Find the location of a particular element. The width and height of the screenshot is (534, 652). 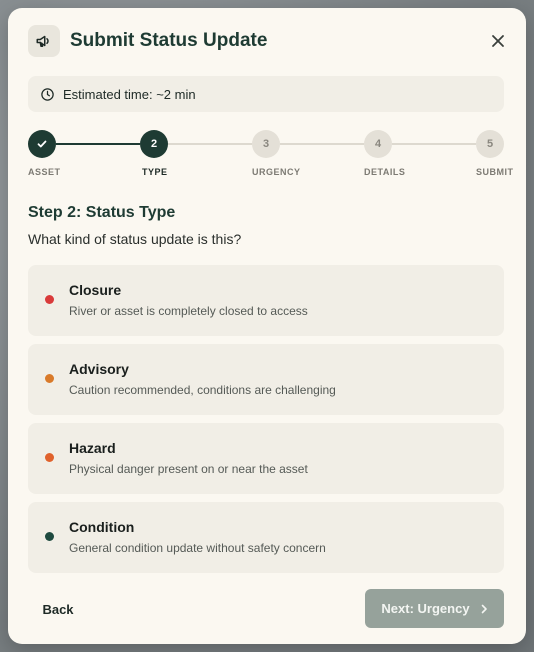

step-2-circle: 2 is located at coordinates (154, 144).